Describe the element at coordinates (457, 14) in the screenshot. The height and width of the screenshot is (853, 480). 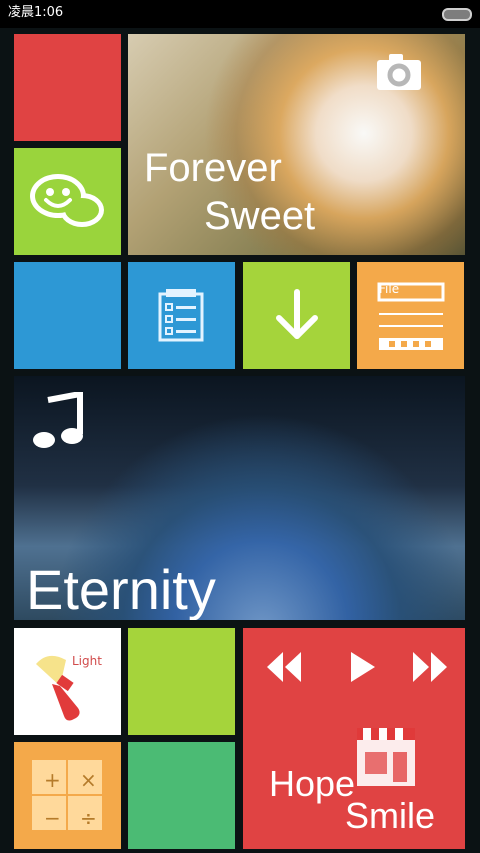
I see `battery-icon` at that location.